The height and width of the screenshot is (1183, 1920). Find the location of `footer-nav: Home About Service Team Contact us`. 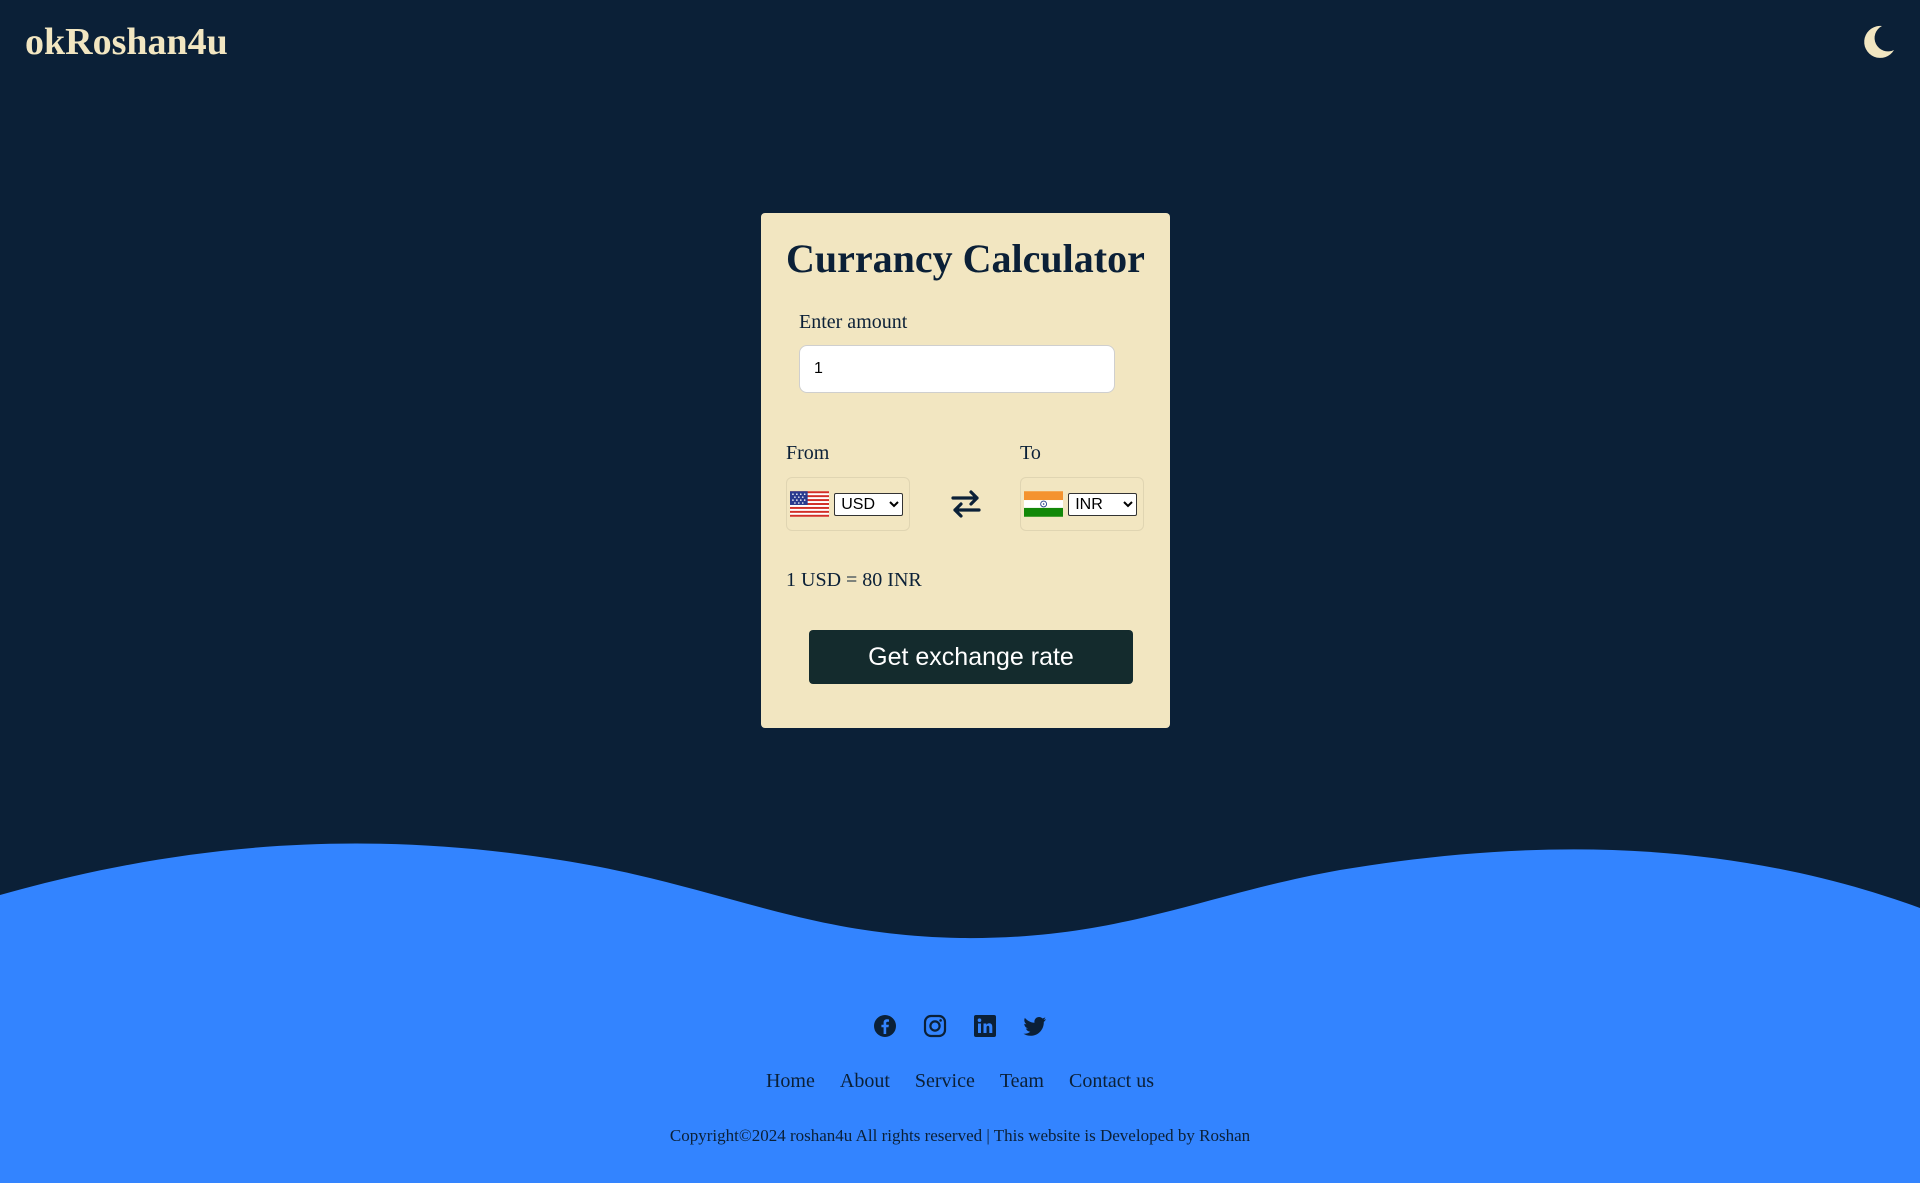

footer-nav: Home About Service Team Contact us is located at coordinates (960, 1081).